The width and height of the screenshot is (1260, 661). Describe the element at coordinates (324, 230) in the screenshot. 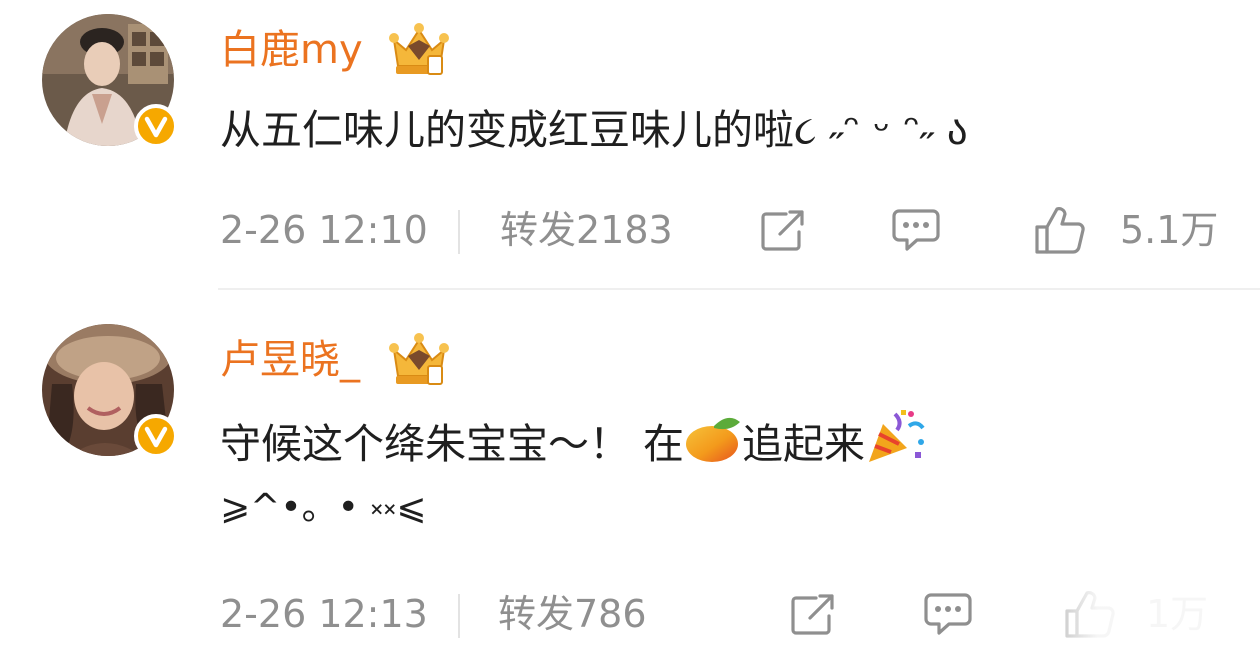

I see `timestamp: 2-26 12:10` at that location.